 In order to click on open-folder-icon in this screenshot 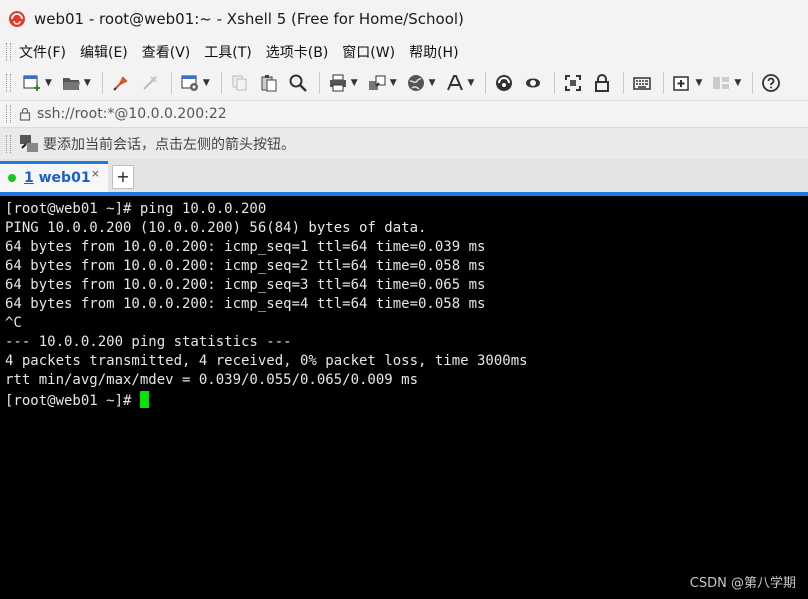, I will do `click(71, 83)`.